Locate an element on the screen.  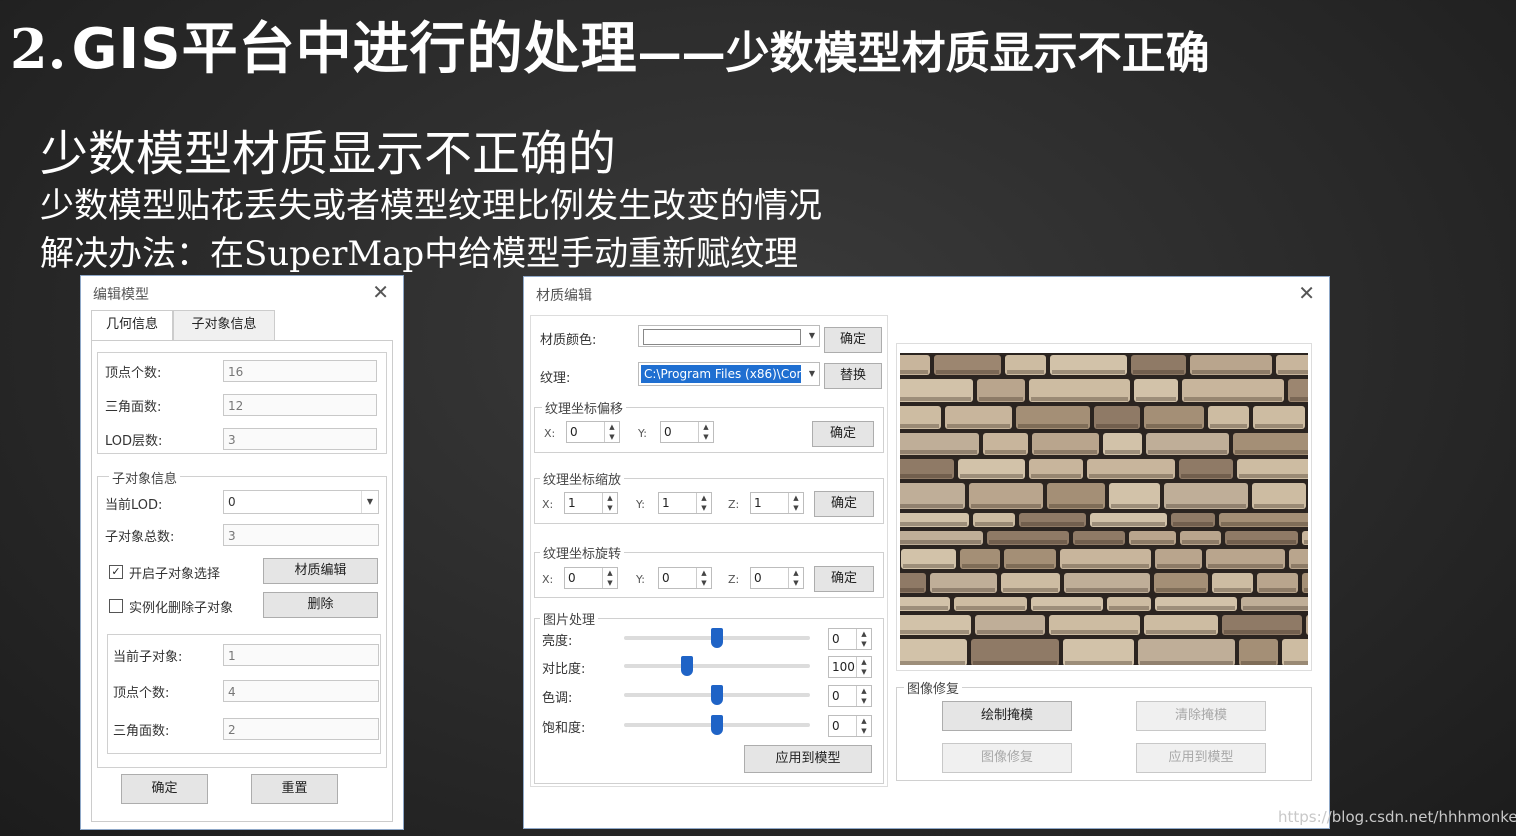
color-ok-button: 确定 is located at coordinates (853, 340).